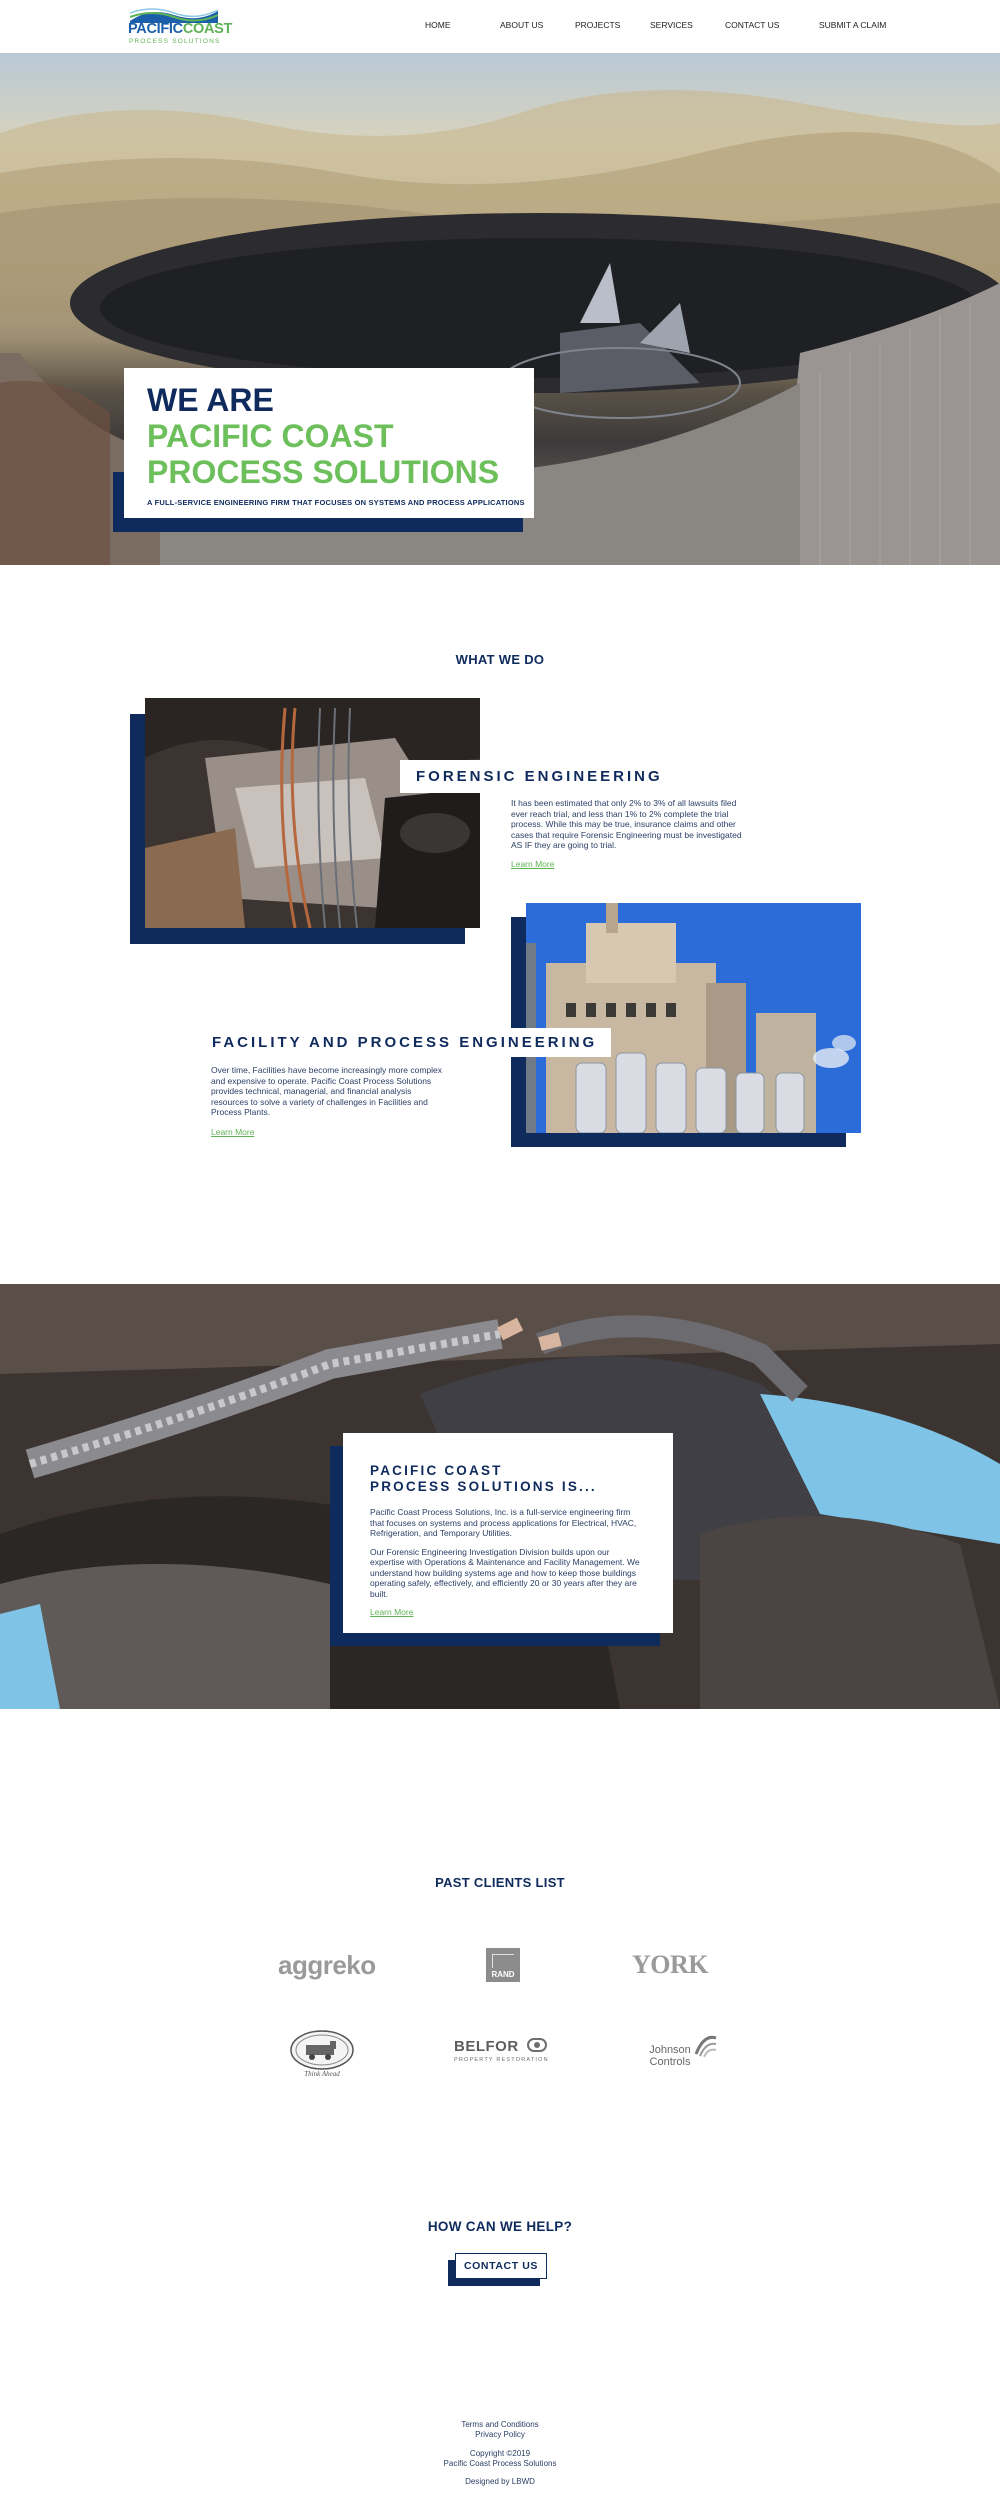 The width and height of the screenshot is (1000, 2517). I want to click on footer-links: Terms and Conditions Privacy Policy, so click(500, 2430).